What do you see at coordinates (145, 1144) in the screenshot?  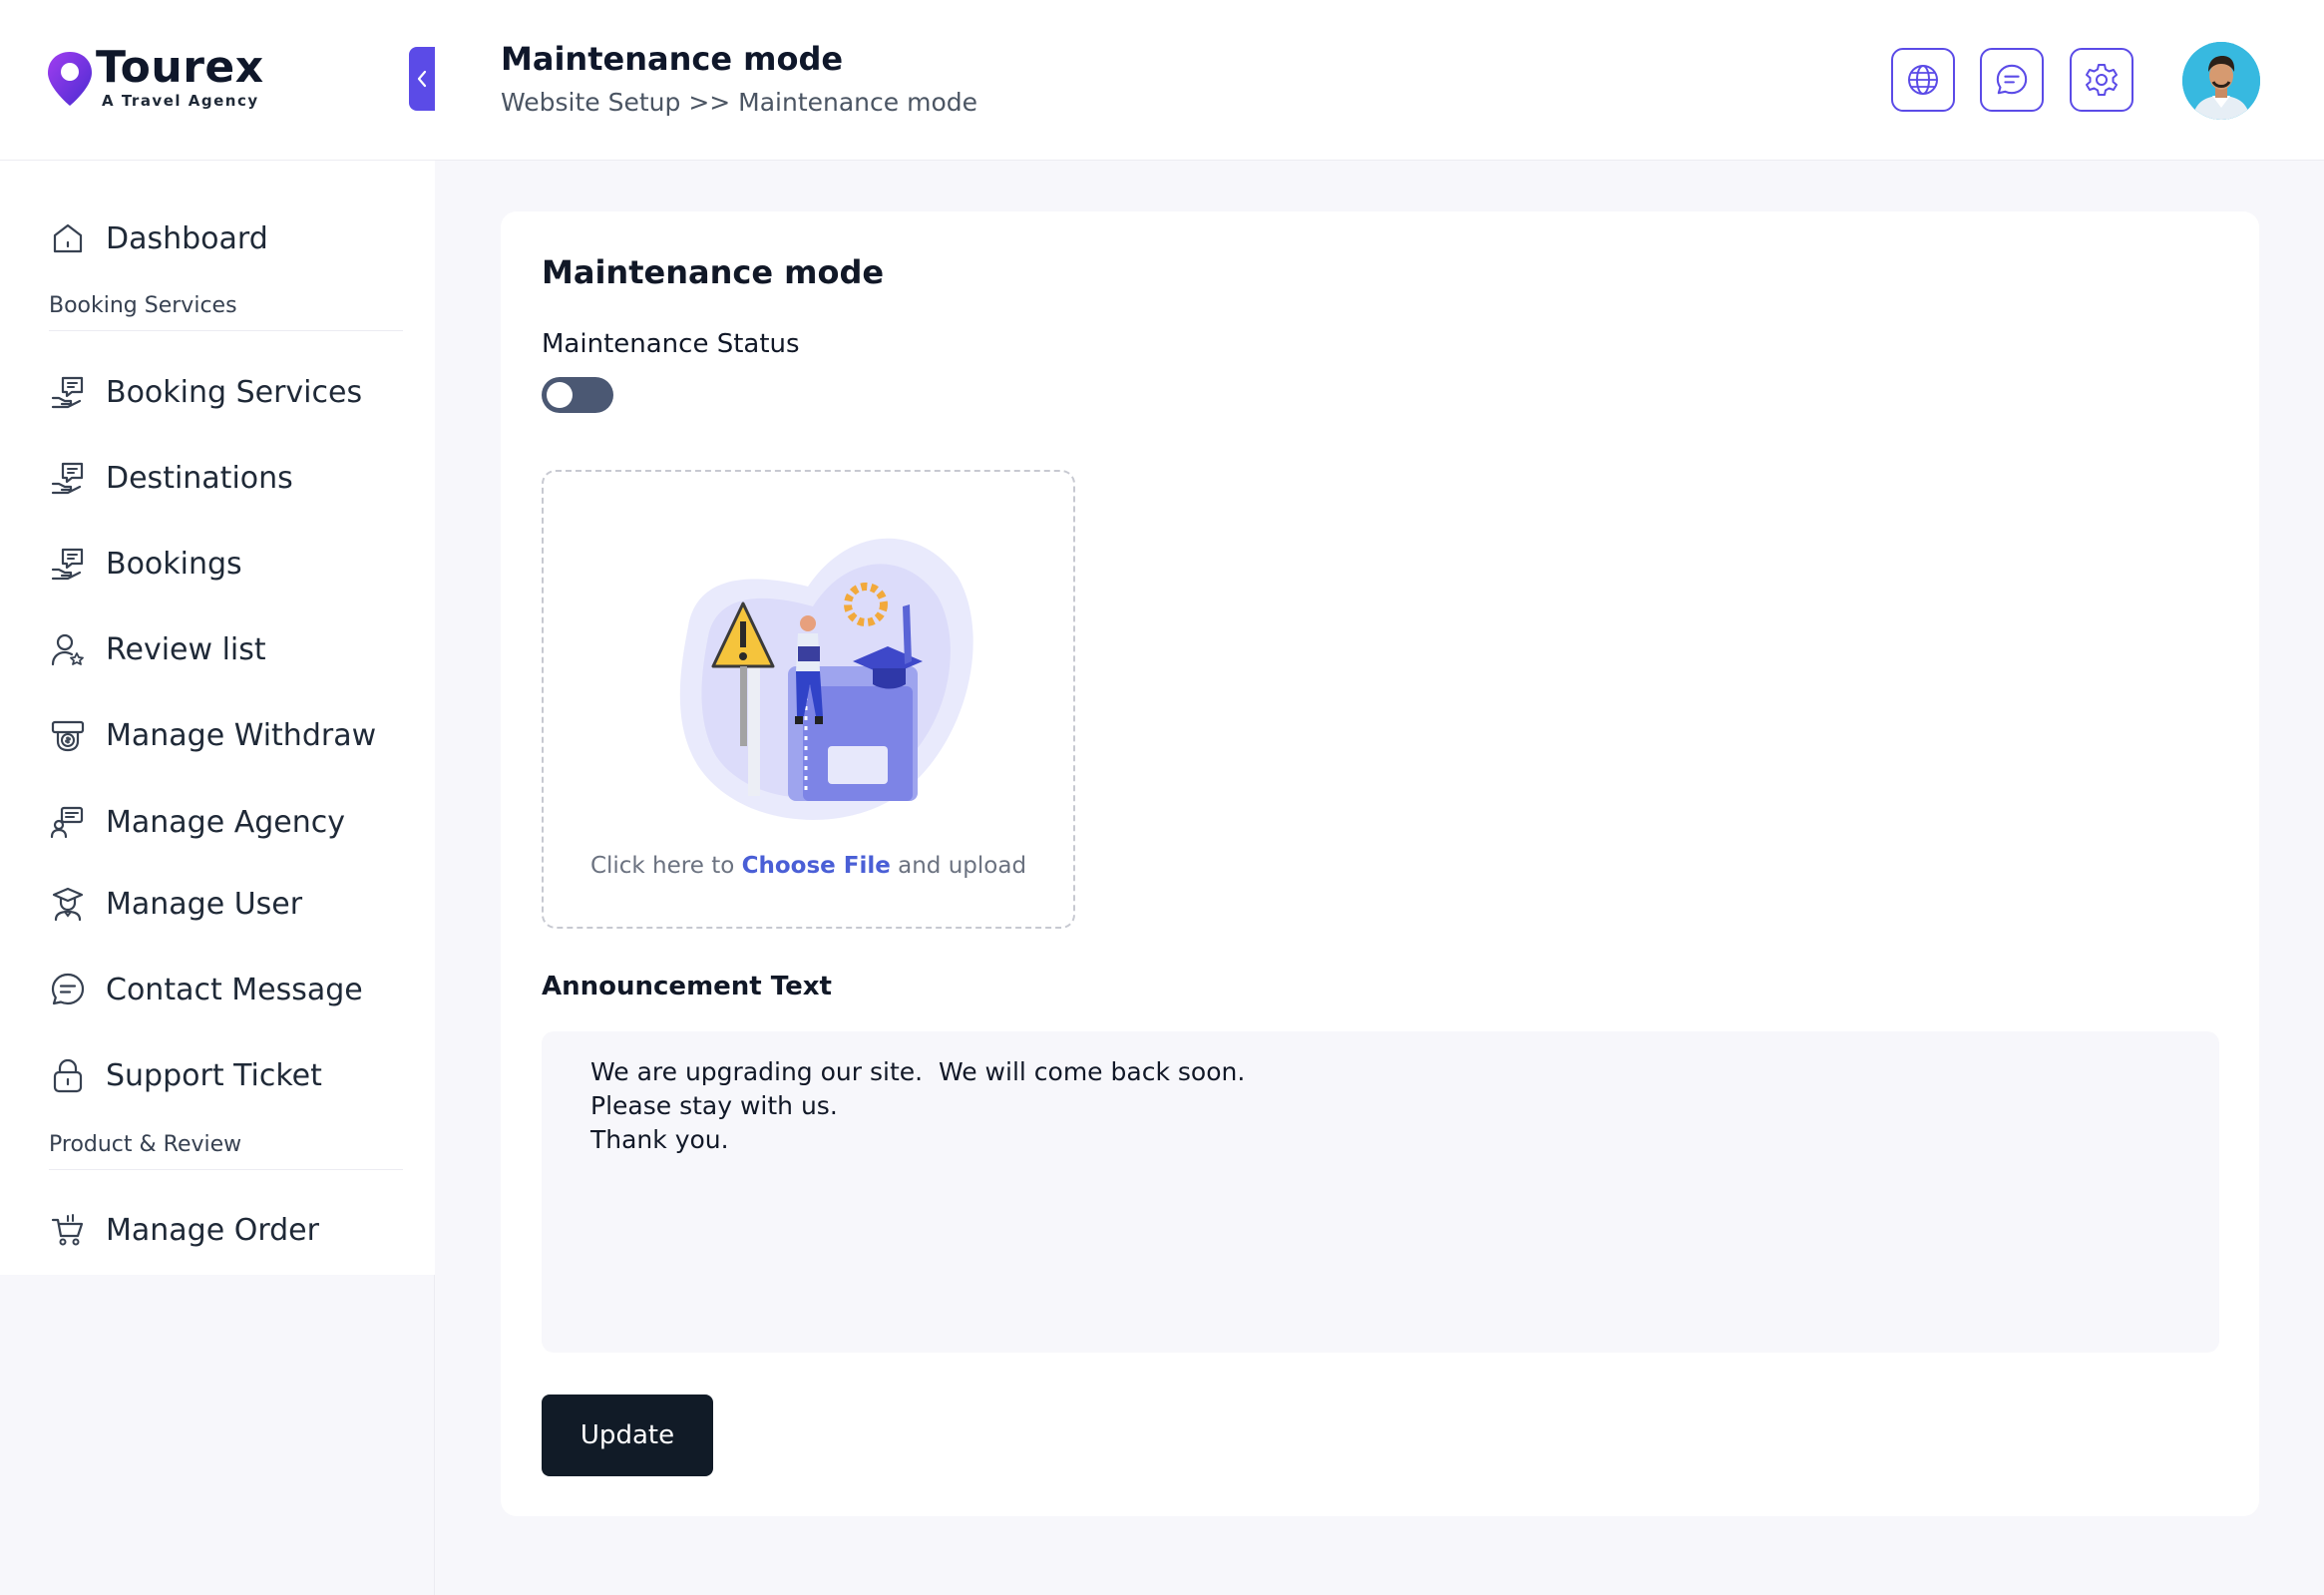 I see `nav-section-label: Product & Review` at bounding box center [145, 1144].